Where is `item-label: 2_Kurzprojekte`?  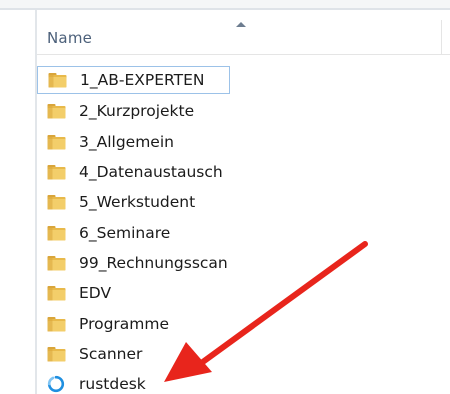 item-label: 2_Kurzprojekte is located at coordinates (137, 111).